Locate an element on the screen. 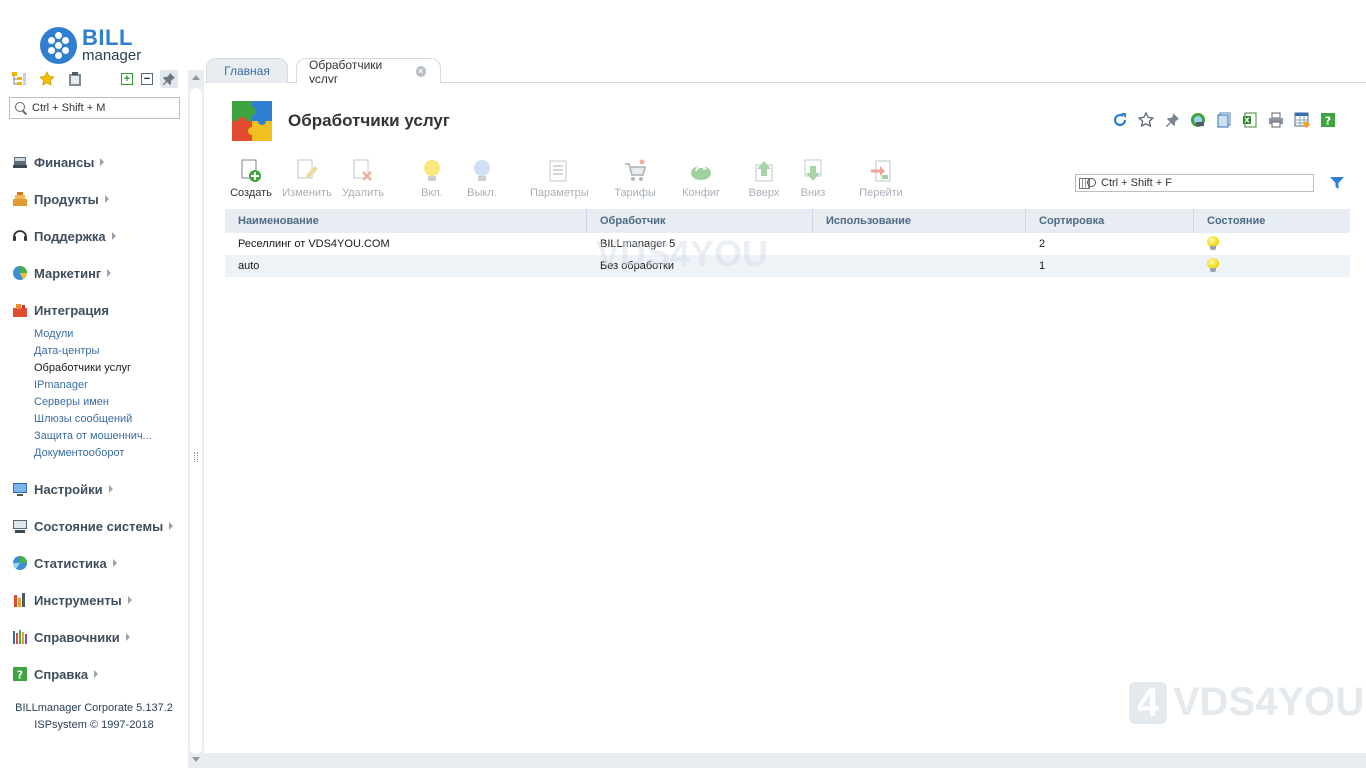 The height and width of the screenshot is (768, 1366). create-button: Создать is located at coordinates (251, 179).